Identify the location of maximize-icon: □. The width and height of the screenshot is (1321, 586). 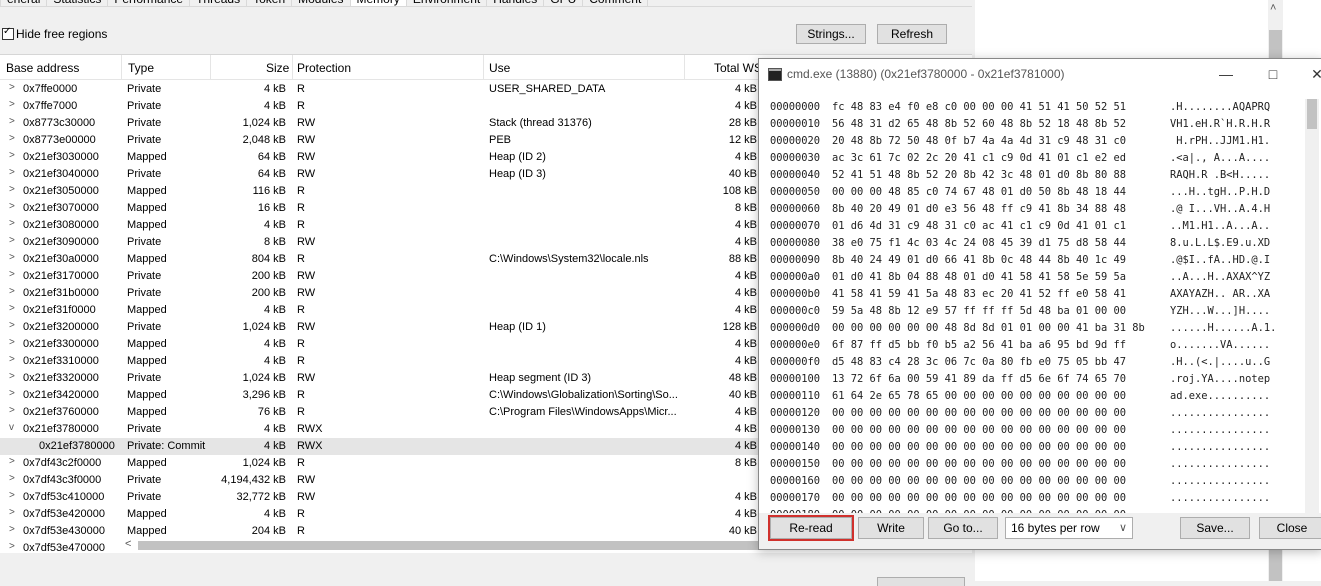
(1273, 74).